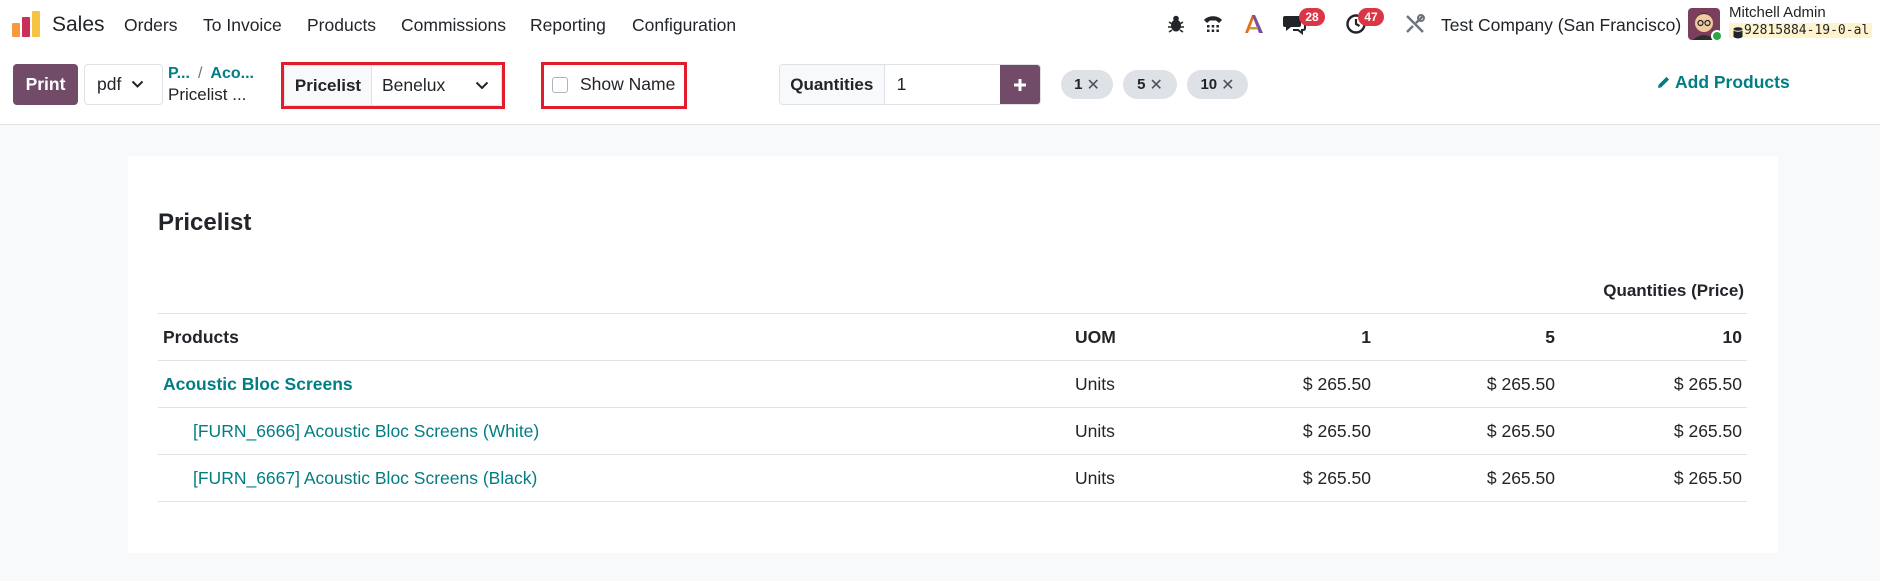  I want to click on online-status-indicator, so click(1717, 36).